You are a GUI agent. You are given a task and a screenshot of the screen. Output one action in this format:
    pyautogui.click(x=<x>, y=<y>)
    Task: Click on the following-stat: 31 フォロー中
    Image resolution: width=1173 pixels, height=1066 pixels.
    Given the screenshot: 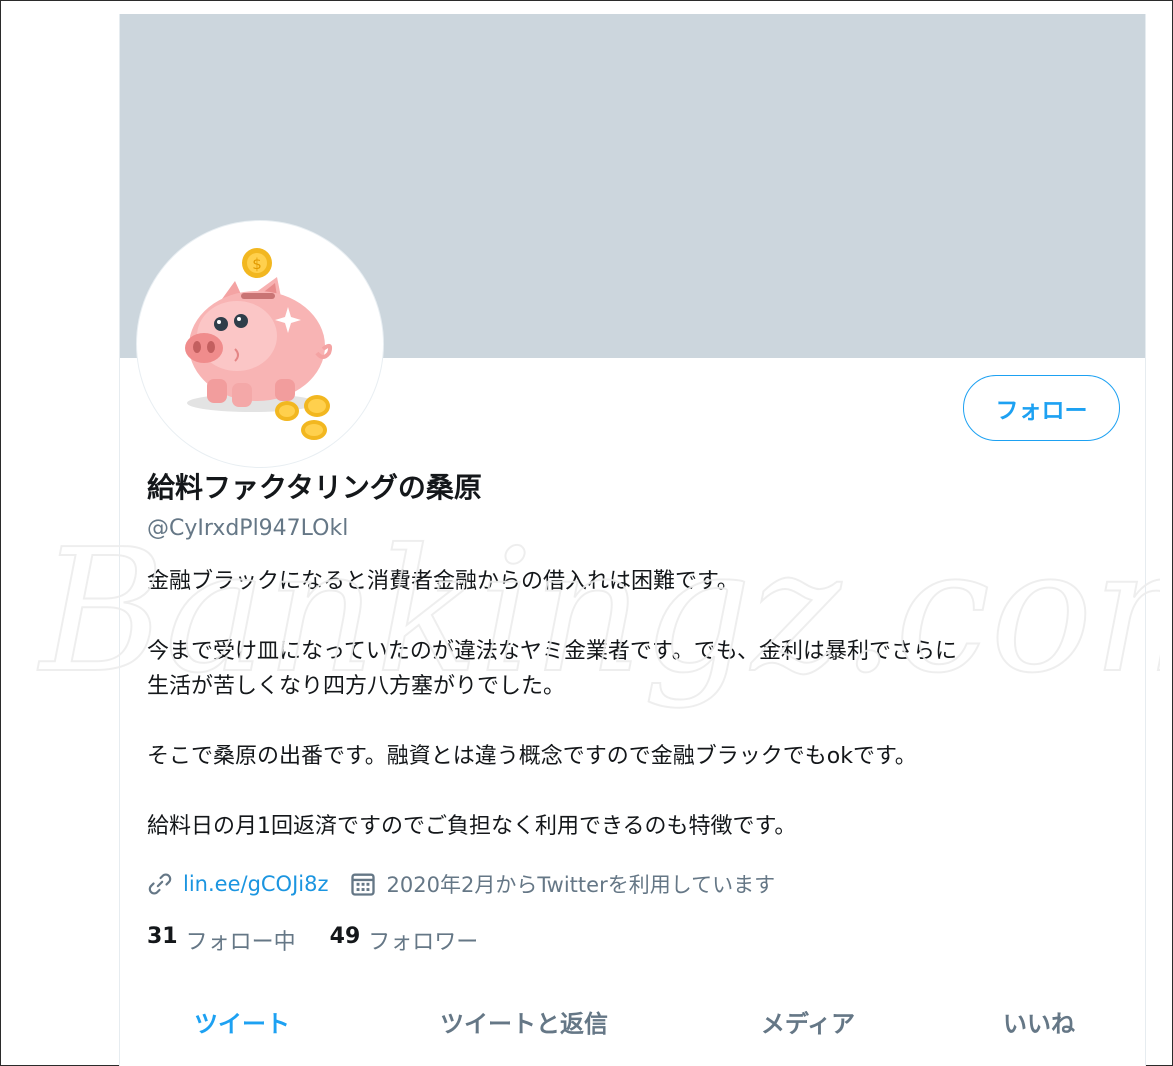 What is the action you would take?
    pyautogui.click(x=221, y=940)
    